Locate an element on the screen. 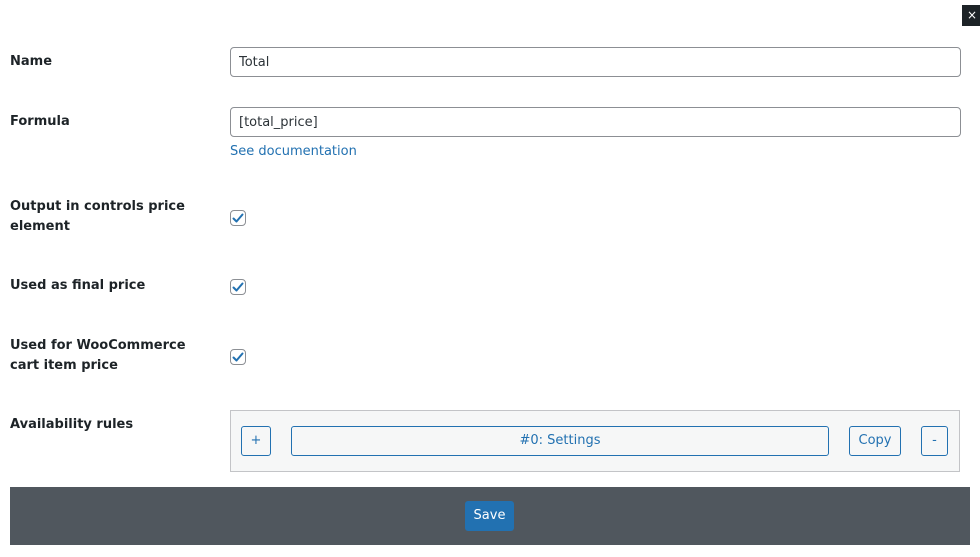  cart-item-price-checkbox is located at coordinates (238, 357).